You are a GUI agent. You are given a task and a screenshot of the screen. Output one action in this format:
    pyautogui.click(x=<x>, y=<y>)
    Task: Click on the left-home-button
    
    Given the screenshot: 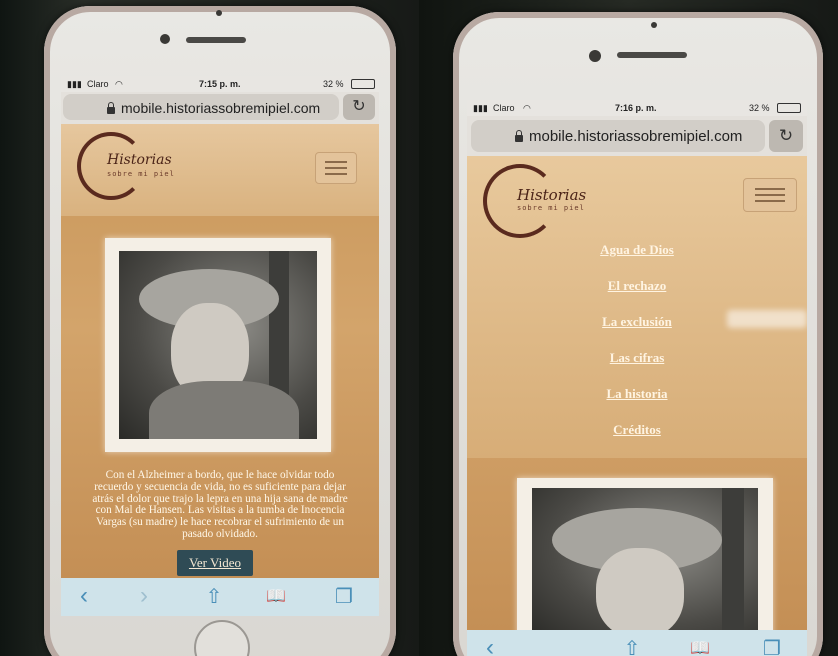 What is the action you would take?
    pyautogui.click(x=222, y=638)
    